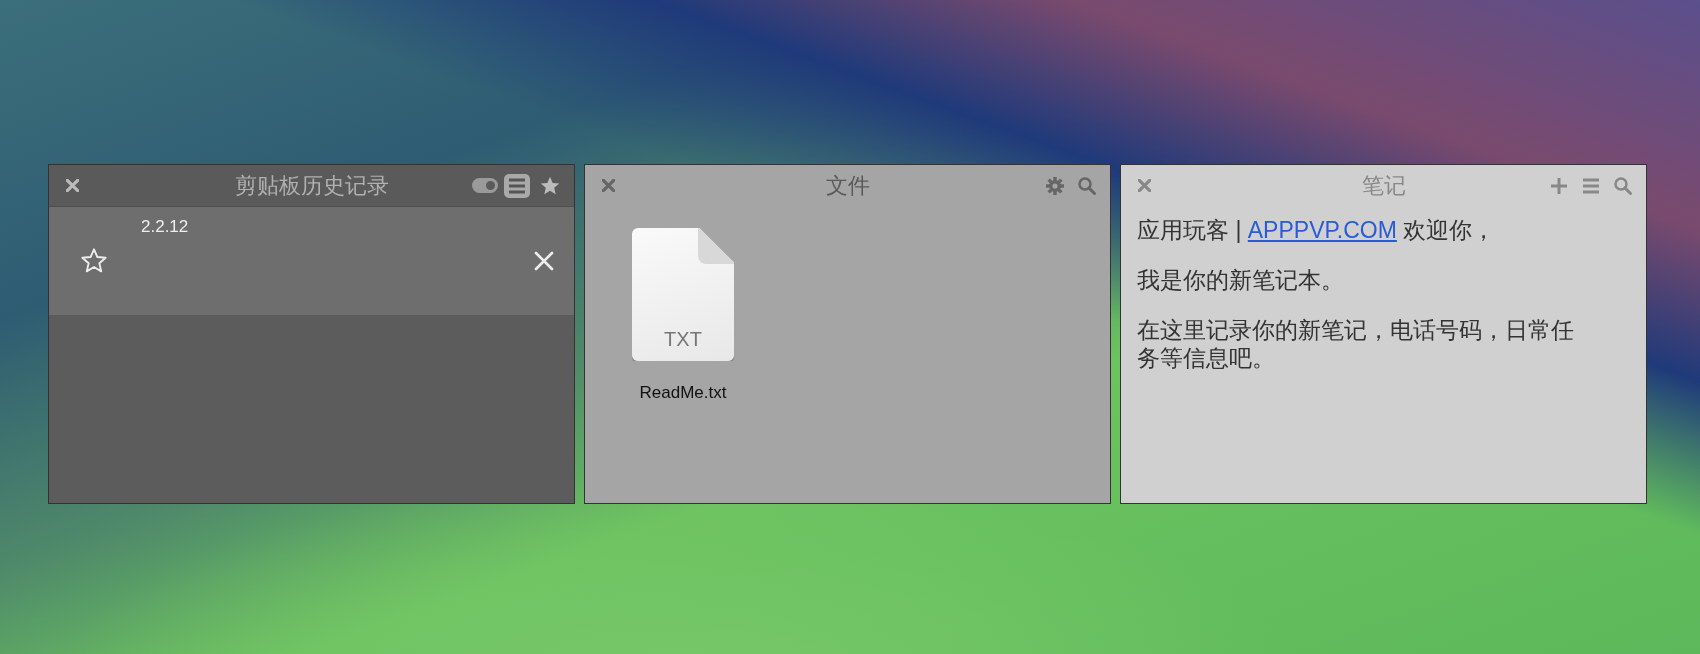 The height and width of the screenshot is (654, 1700). Describe the element at coordinates (1322, 230) in the screenshot. I see `website-link: APPPVP.COM` at that location.